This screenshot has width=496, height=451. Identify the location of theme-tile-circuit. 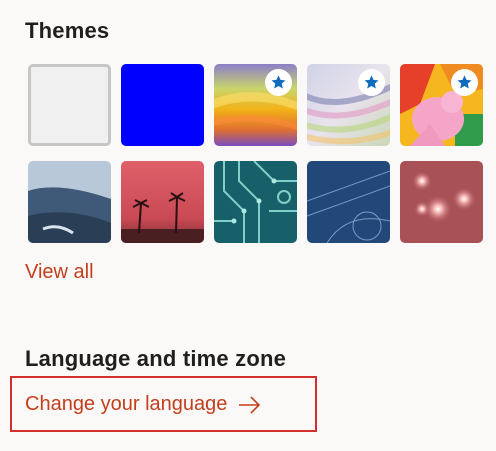
(255, 202).